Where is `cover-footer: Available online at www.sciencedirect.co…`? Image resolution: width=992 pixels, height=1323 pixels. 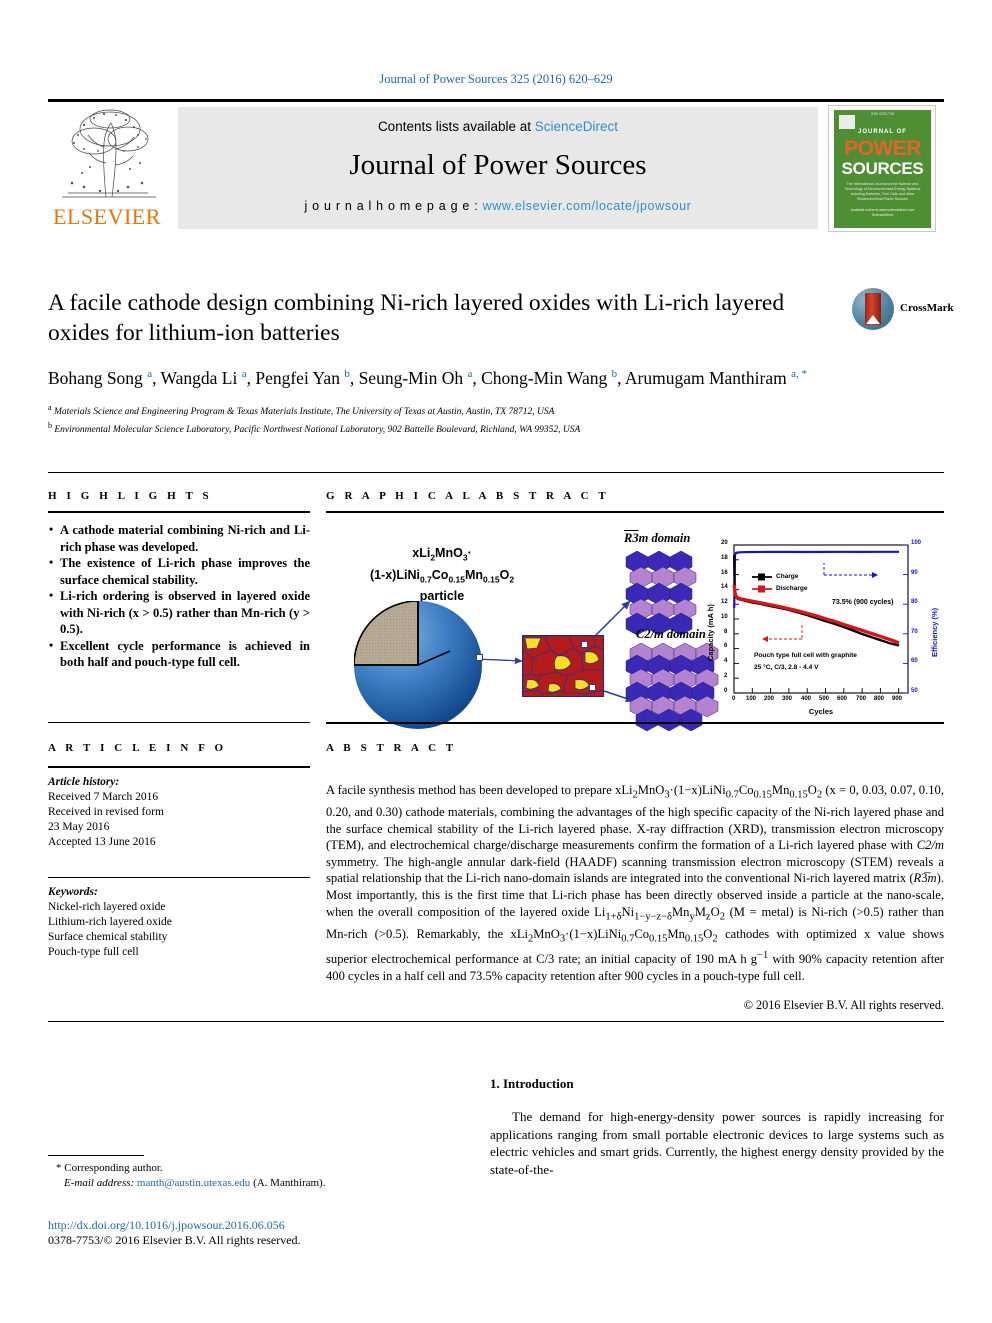 cover-footer: Available online at www.sciencedirect.co… is located at coordinates (882, 212).